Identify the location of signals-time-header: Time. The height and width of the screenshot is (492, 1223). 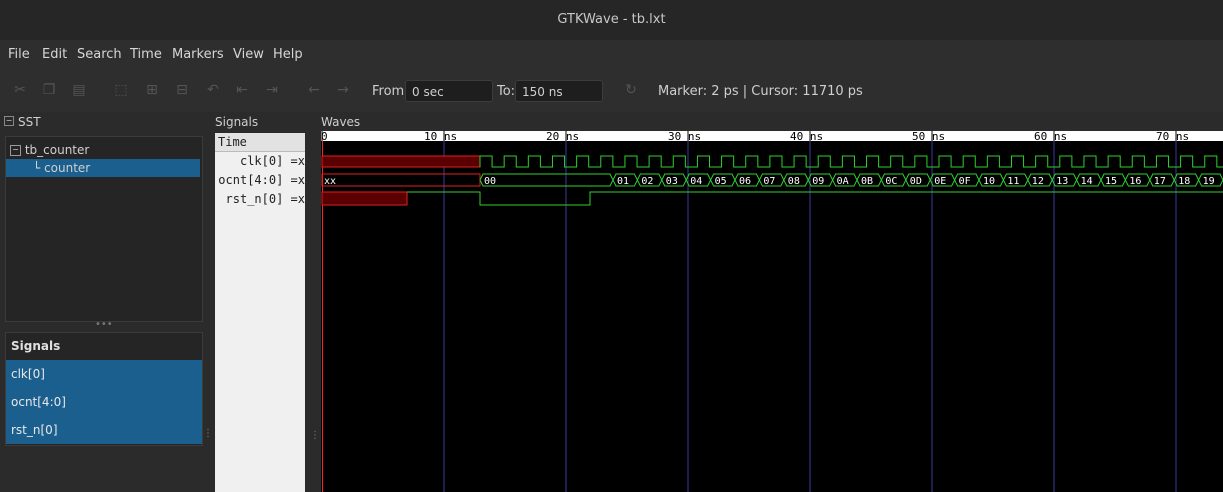
(260, 142).